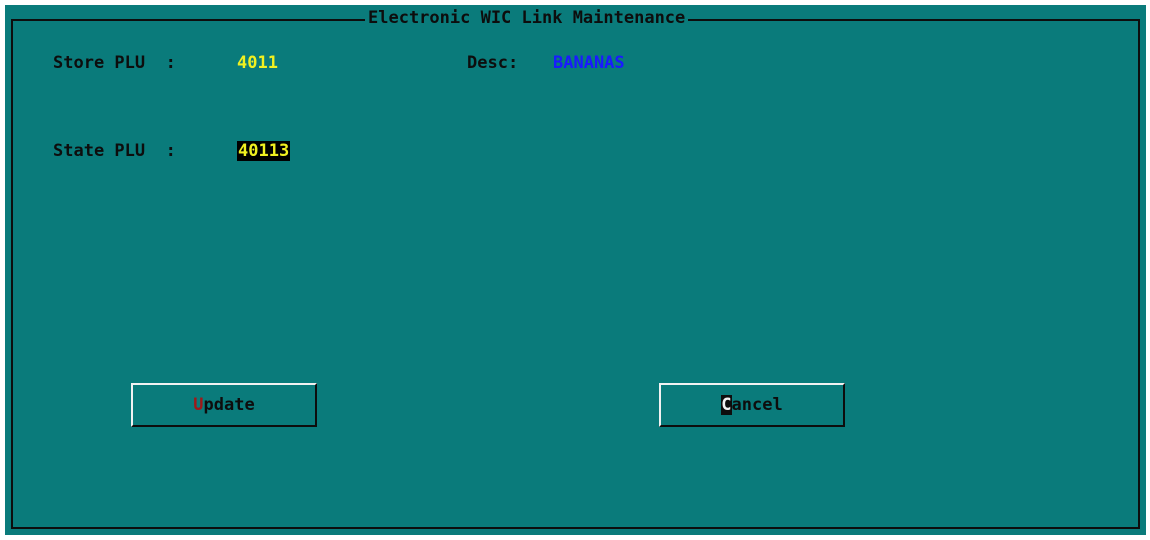  What do you see at coordinates (527, 18) in the screenshot?
I see `window-title: Electronic WIC Link Maintenance` at bounding box center [527, 18].